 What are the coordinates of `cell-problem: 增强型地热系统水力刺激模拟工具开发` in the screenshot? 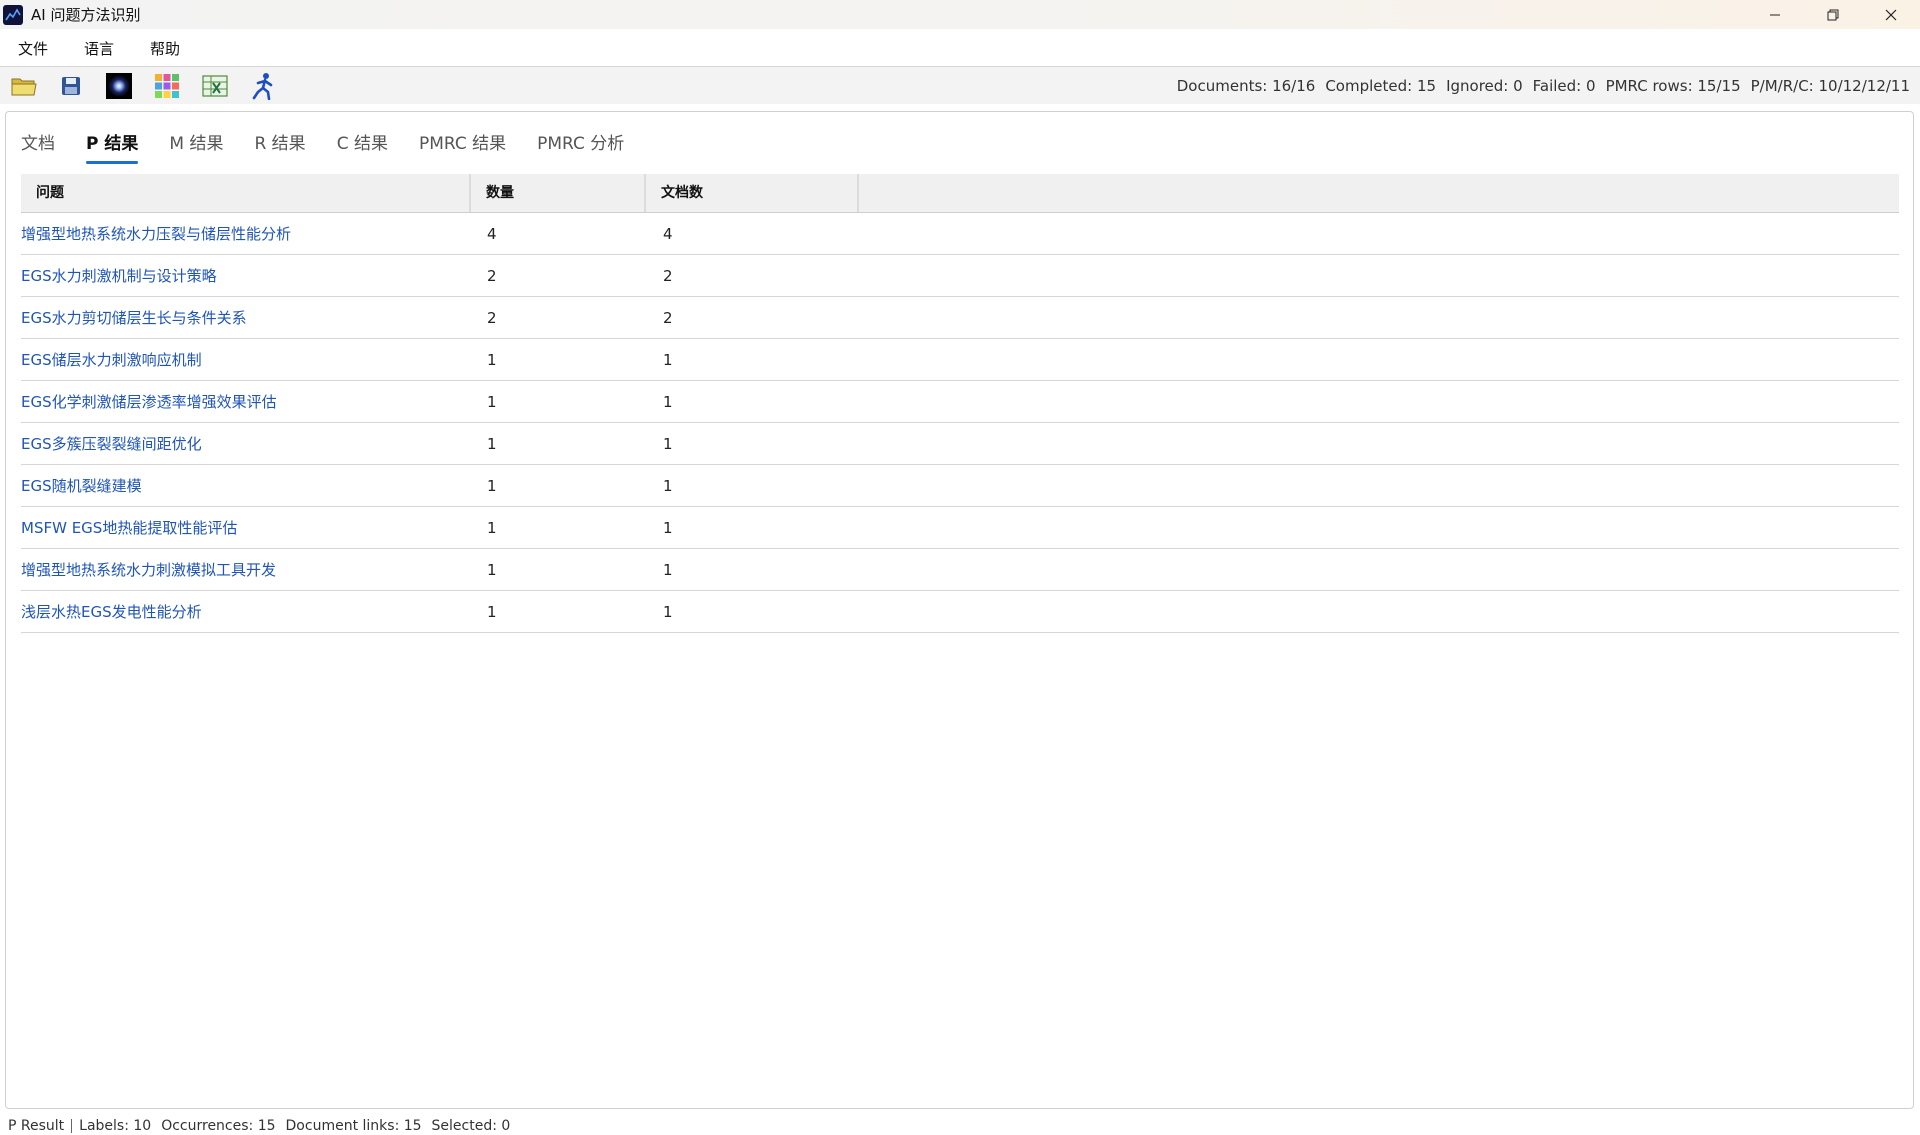 It's located at (246, 569).